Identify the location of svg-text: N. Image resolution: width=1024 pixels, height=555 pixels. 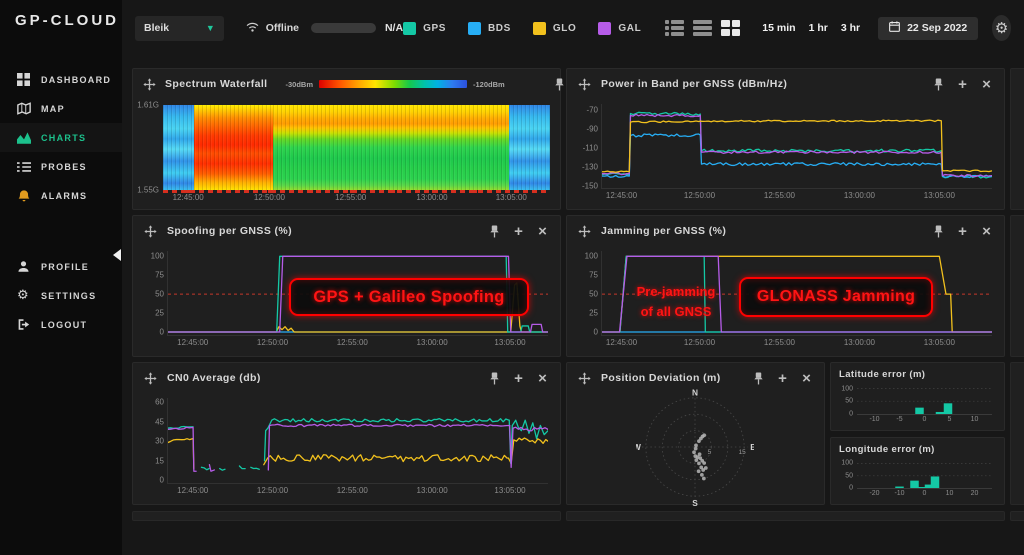
(694, 392).